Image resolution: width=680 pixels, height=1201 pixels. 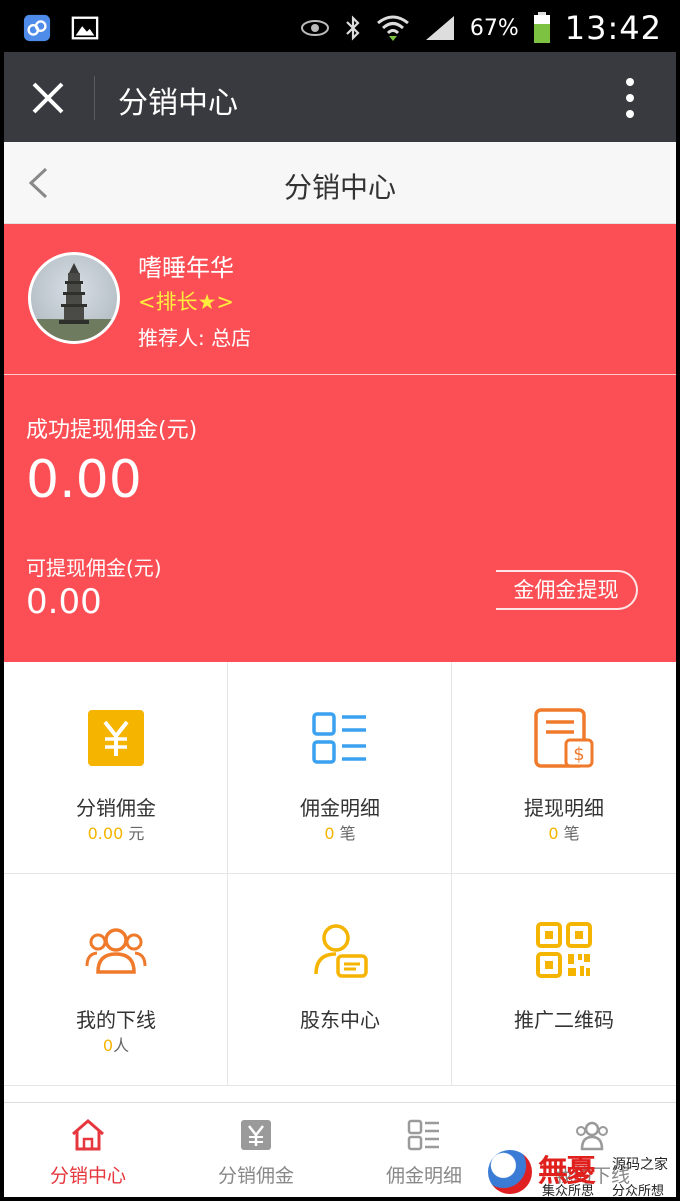 What do you see at coordinates (116, 808) in the screenshot?
I see `grid-item-label: 分销佣金` at bounding box center [116, 808].